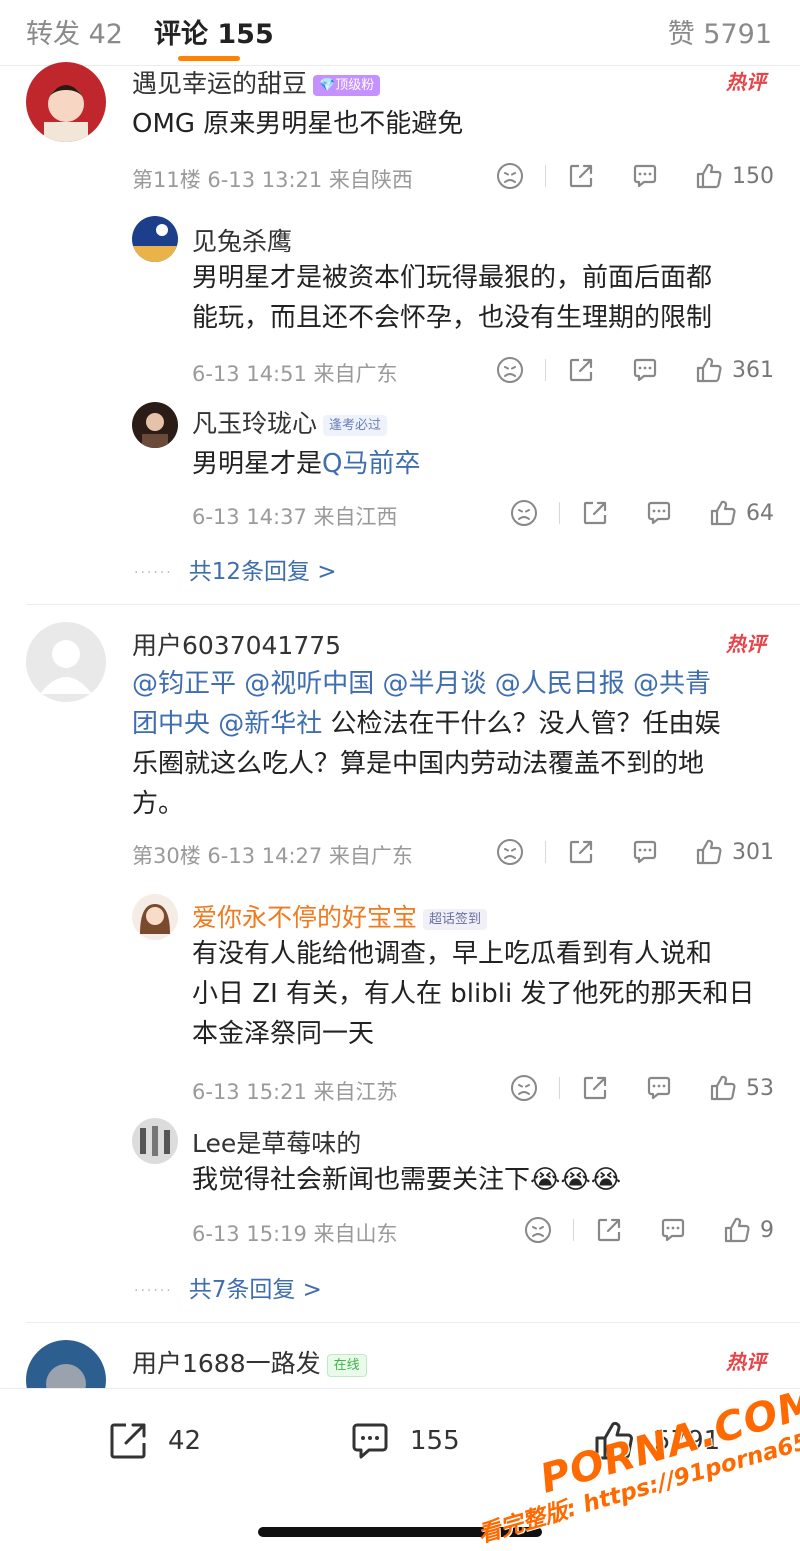  I want to click on reply-actions: 361, so click(634, 370).